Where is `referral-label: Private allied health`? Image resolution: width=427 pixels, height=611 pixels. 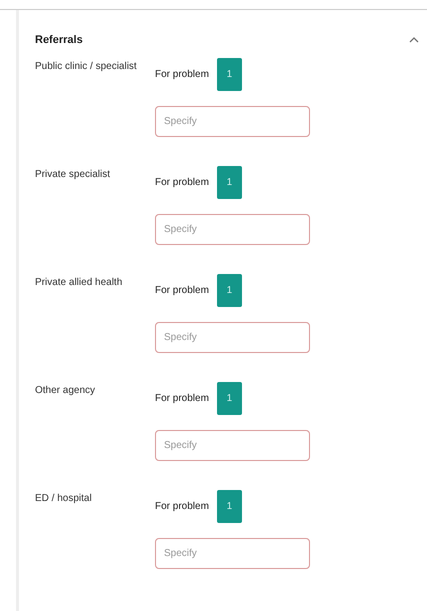 referral-label: Private allied health is located at coordinates (79, 283).